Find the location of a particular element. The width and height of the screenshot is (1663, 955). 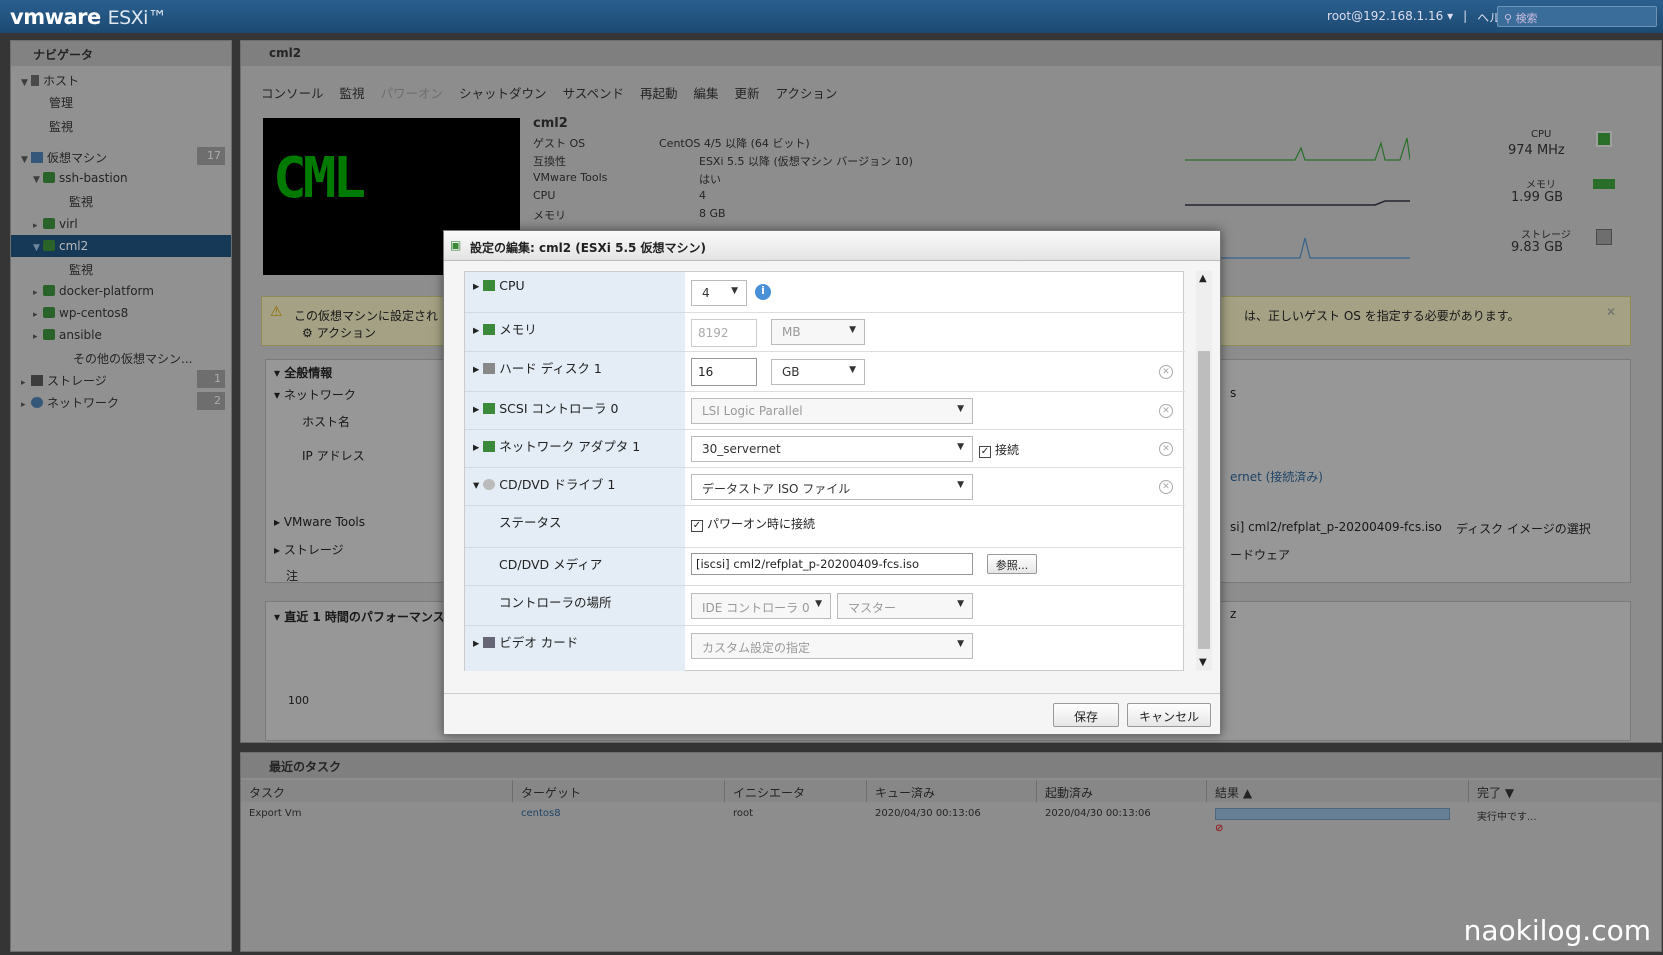

row-controller-location: コントローラの場所 is located at coordinates (575, 606).